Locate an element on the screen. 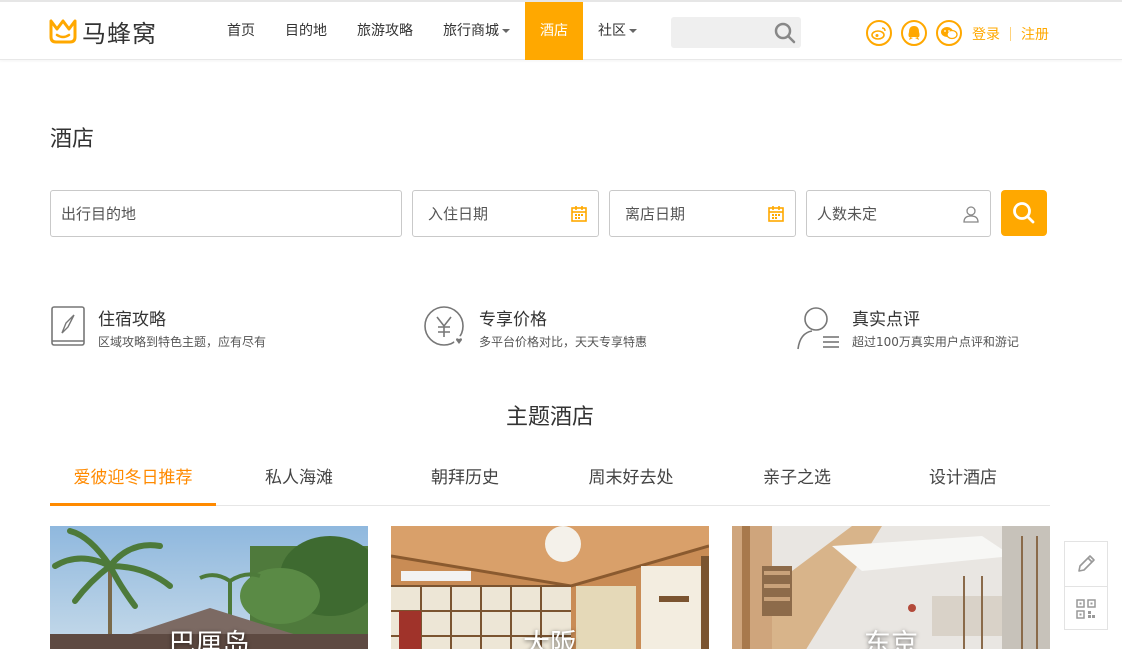 The width and height of the screenshot is (1122, 649). logo-mark-icon is located at coordinates (63, 31).